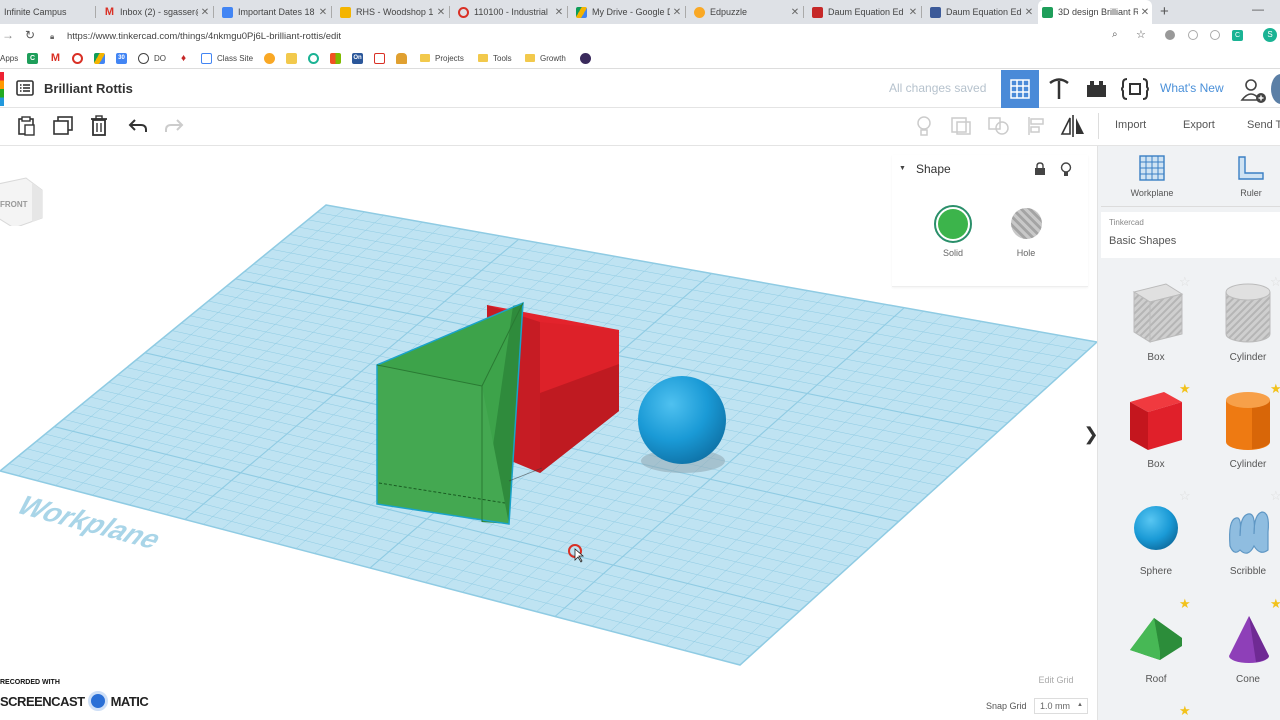 The width and height of the screenshot is (1280, 720). Describe the element at coordinates (628, 12) in the screenshot. I see `tab-my-drive: My Drive - Google D ✕` at that location.